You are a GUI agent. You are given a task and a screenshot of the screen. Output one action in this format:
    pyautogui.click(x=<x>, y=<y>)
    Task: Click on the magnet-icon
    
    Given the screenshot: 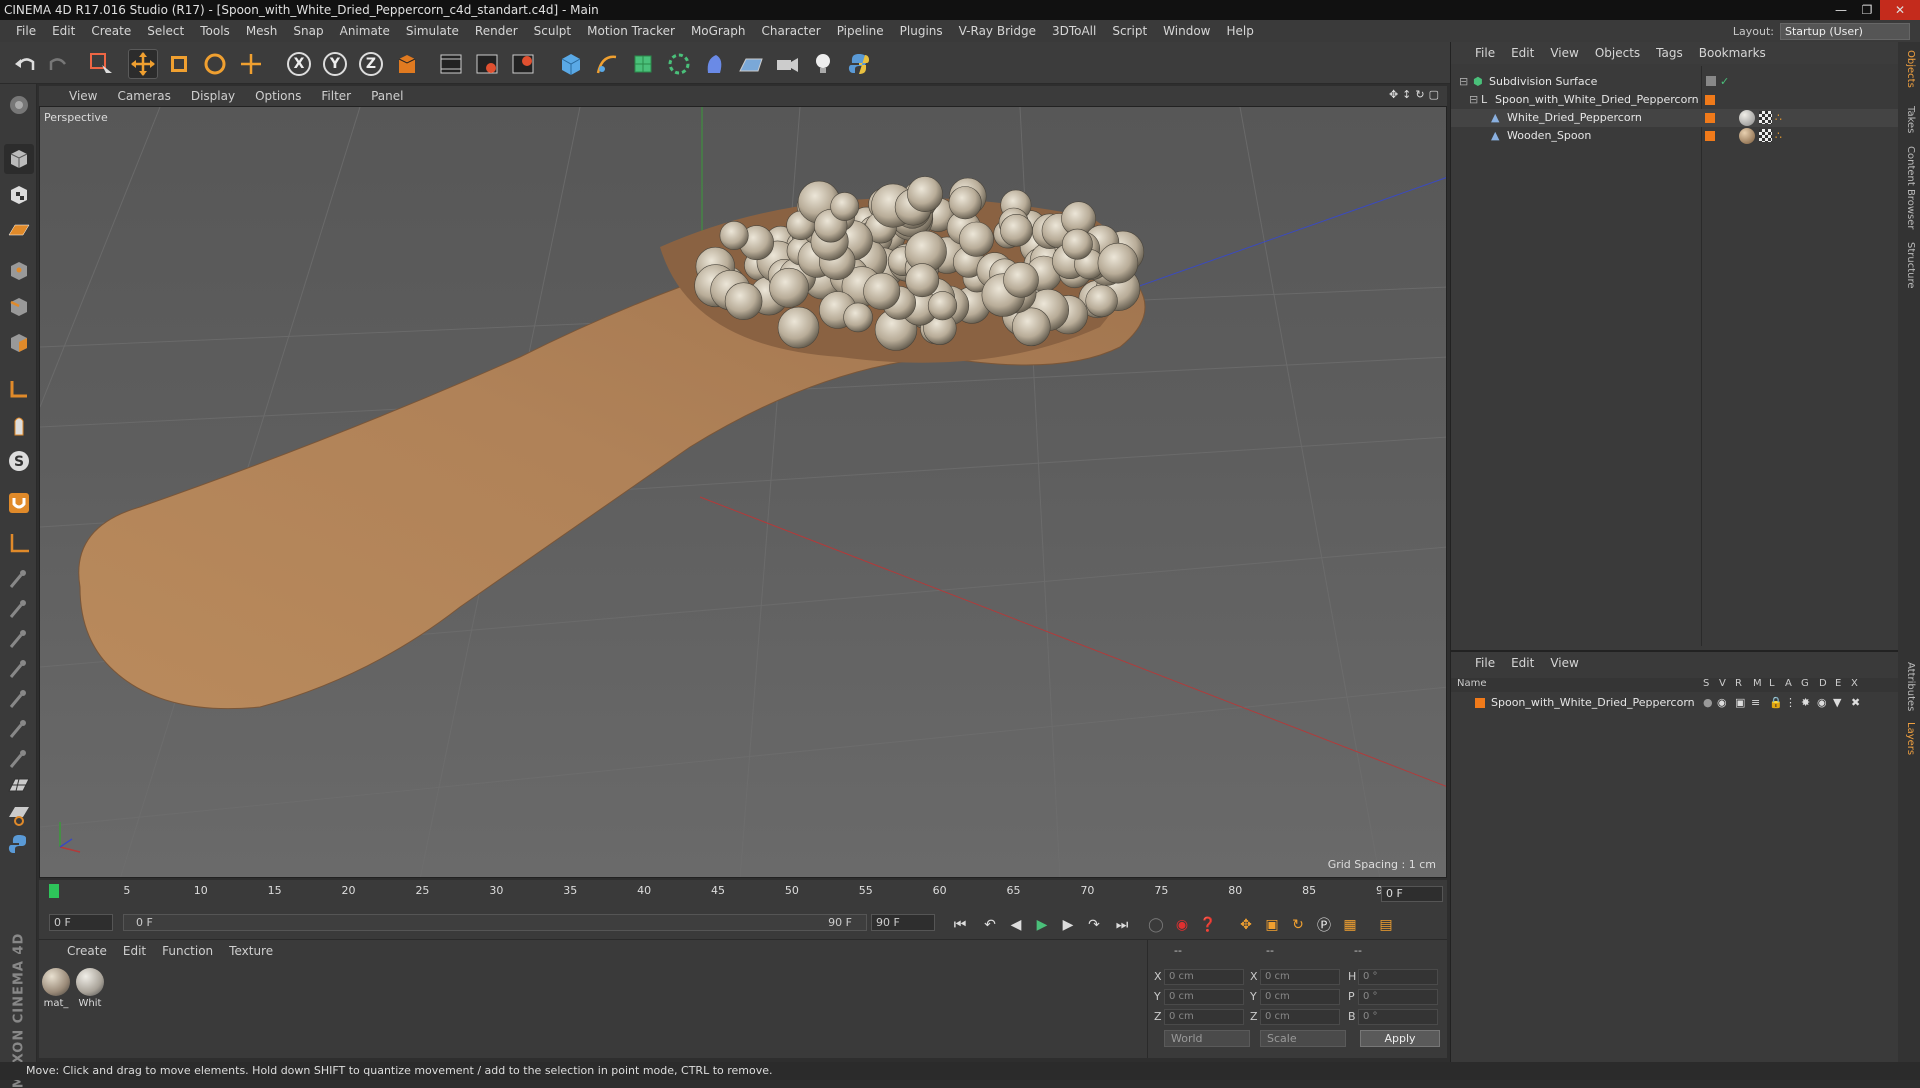 What is the action you would take?
    pyautogui.click(x=19, y=503)
    